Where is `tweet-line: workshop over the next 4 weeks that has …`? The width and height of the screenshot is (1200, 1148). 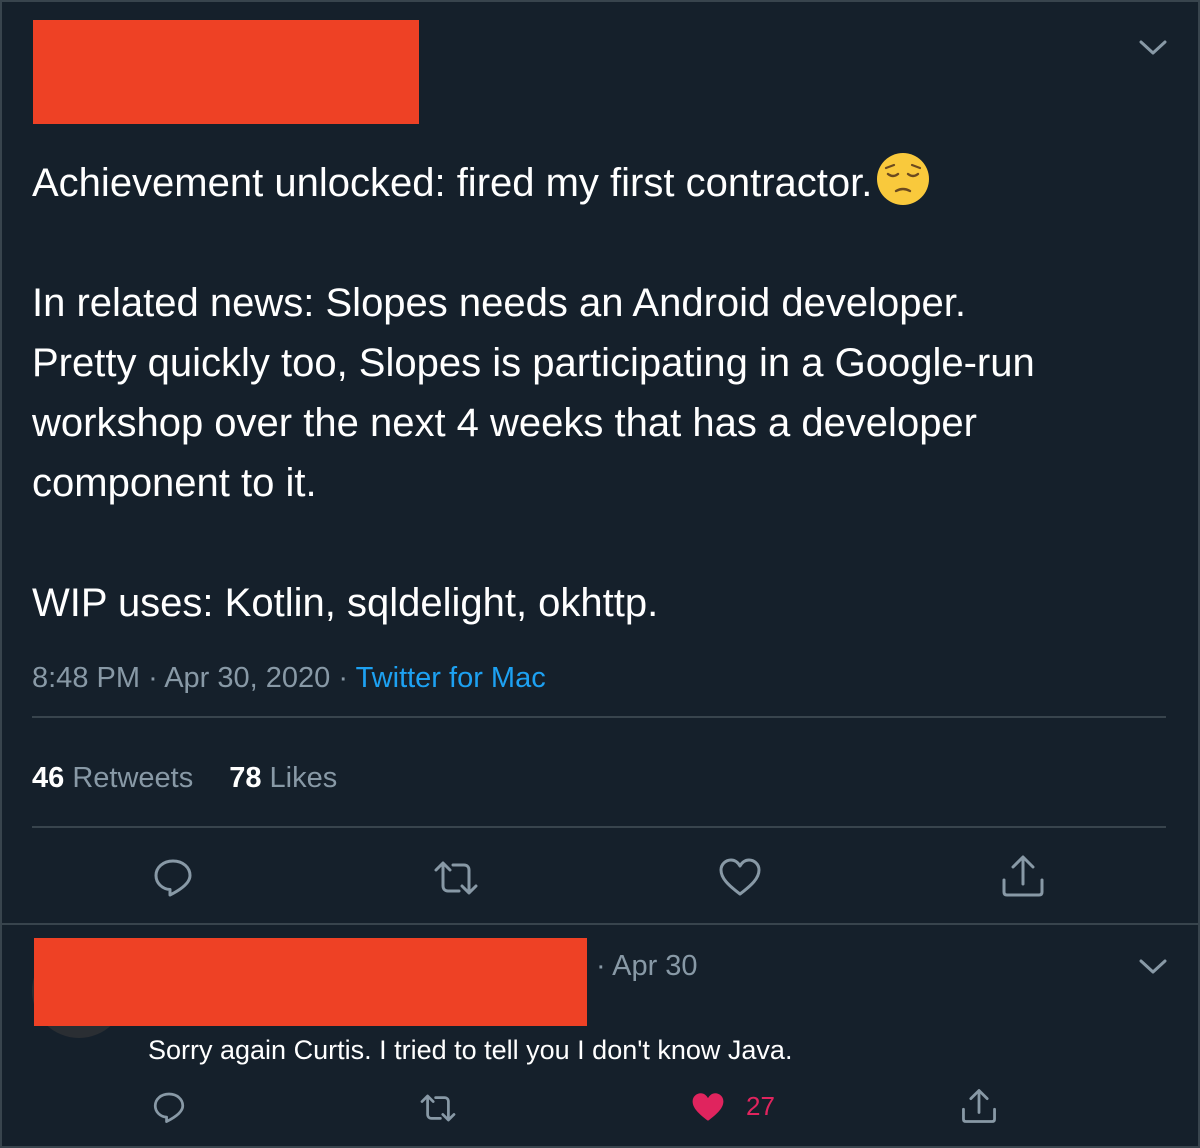 tweet-line: workshop over the next 4 weeks that has … is located at coordinates (504, 423).